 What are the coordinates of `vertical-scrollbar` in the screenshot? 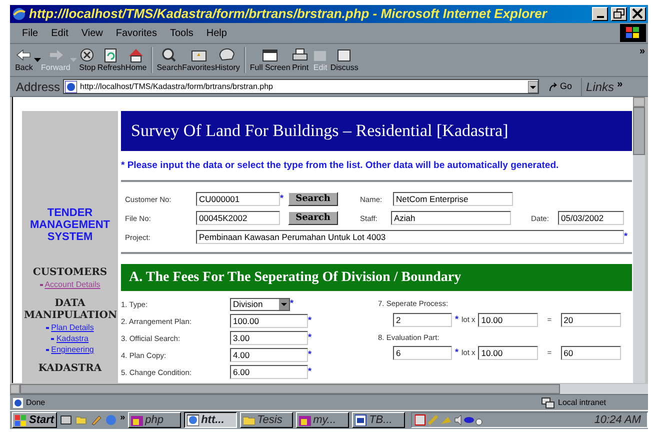 It's located at (639, 240).